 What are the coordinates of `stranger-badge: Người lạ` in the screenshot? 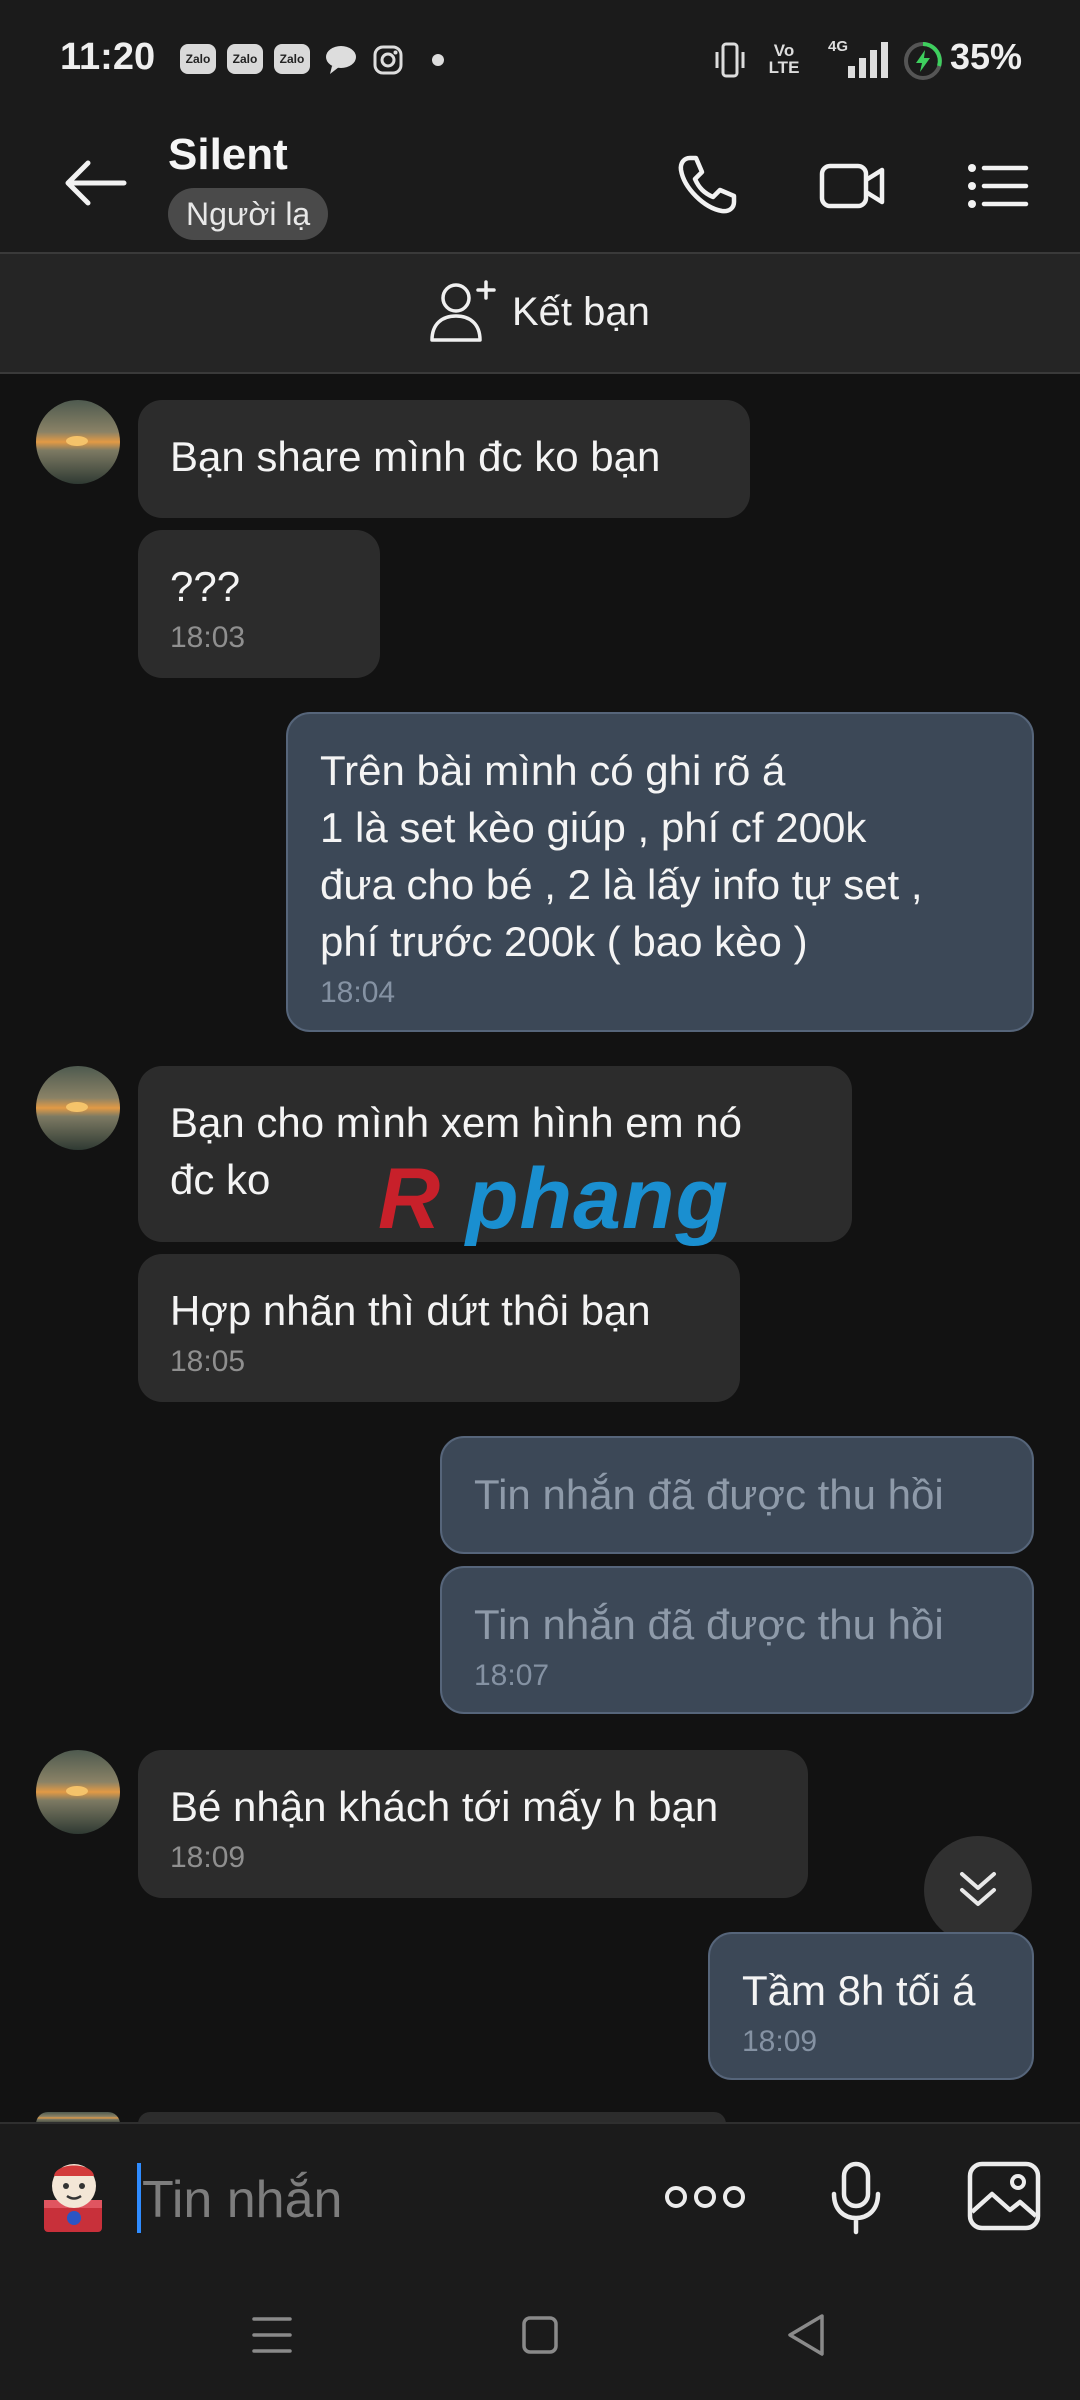 It's located at (248, 214).